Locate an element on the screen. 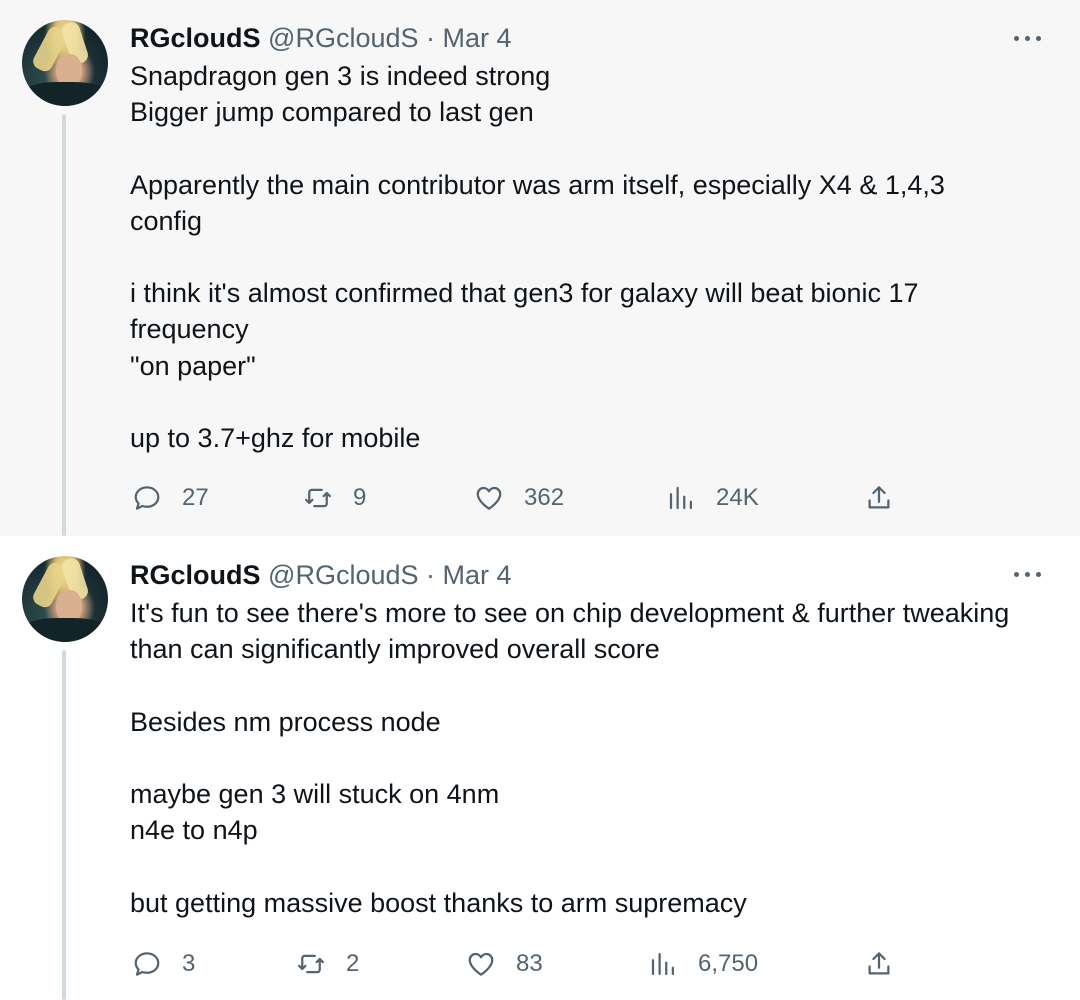 This screenshot has height=1000, width=1080. tweet-text-line: n4e to n4p is located at coordinates (194, 830).